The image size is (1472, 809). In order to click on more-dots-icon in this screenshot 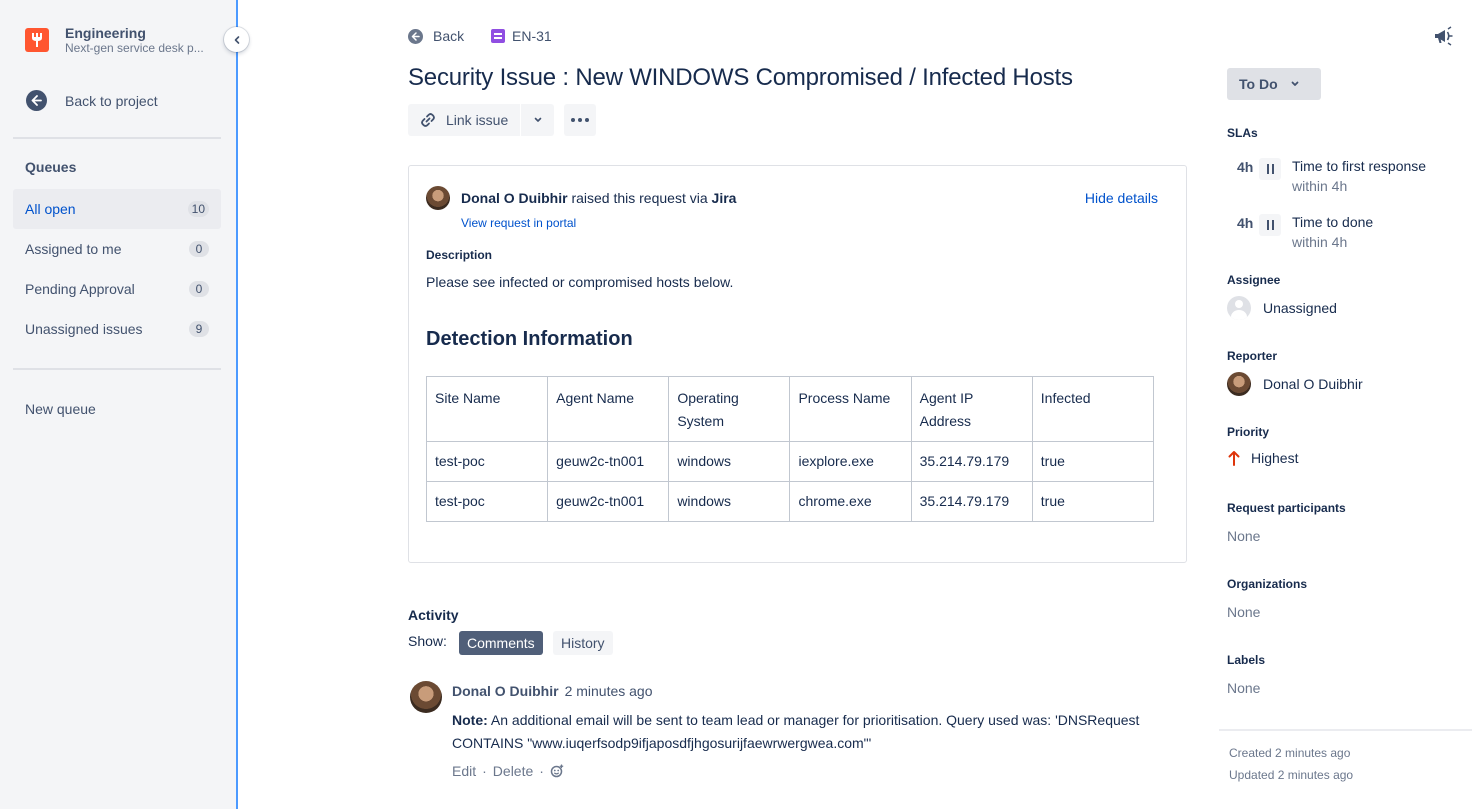, I will do `click(573, 120)`.